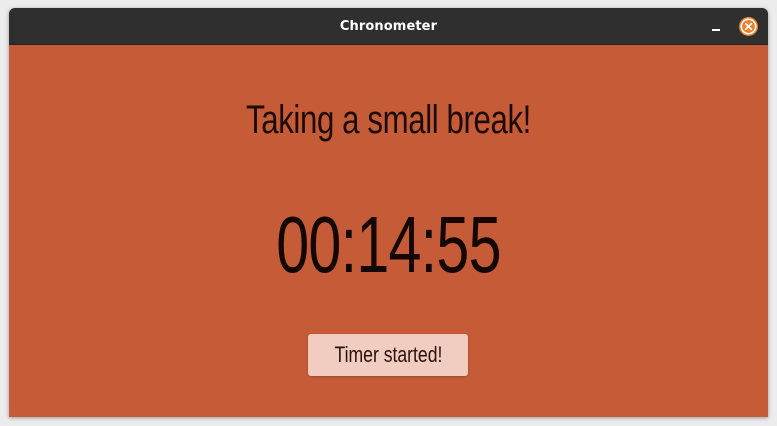 Image resolution: width=777 pixels, height=426 pixels. I want to click on timer-display: 00:14:55, so click(388, 244).